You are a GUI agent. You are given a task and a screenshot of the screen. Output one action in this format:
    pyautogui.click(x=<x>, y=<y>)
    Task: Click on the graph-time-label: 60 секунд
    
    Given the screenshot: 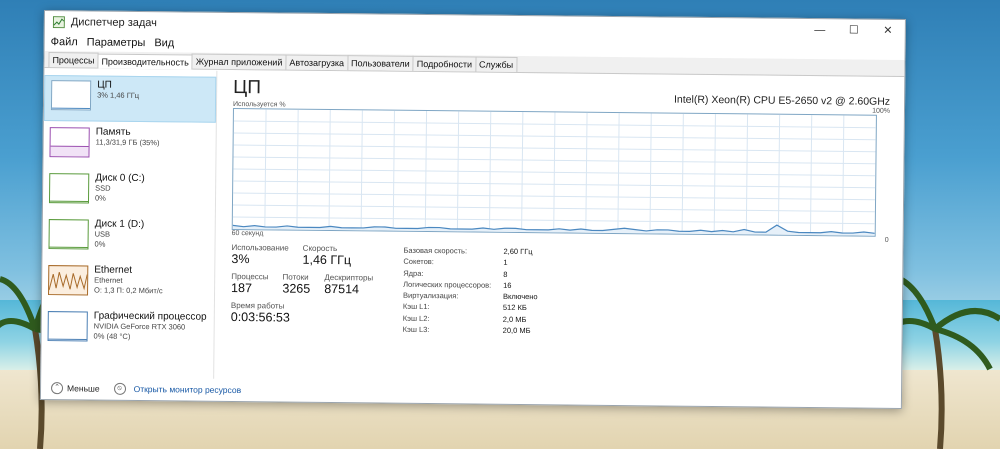 What is the action you would take?
    pyautogui.click(x=247, y=233)
    